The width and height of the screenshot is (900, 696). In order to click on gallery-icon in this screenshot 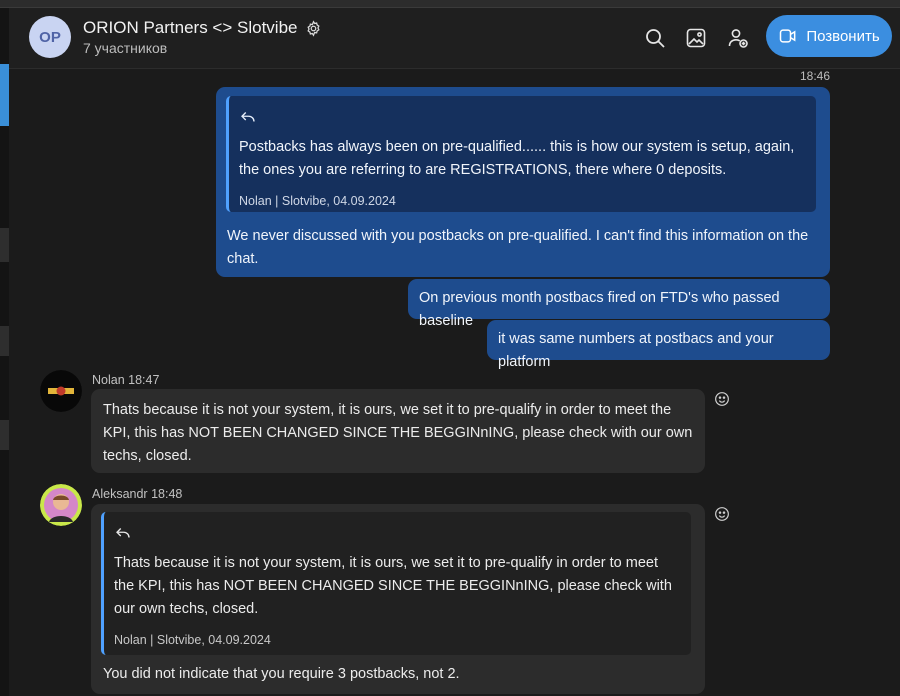, I will do `click(696, 38)`.